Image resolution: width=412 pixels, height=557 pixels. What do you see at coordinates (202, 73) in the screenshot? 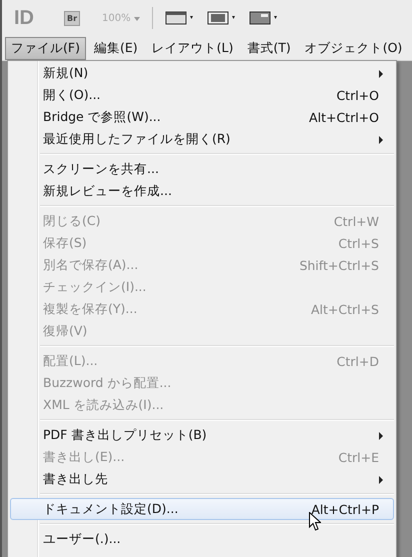
I see `menu-item: 新規(N)` at bounding box center [202, 73].